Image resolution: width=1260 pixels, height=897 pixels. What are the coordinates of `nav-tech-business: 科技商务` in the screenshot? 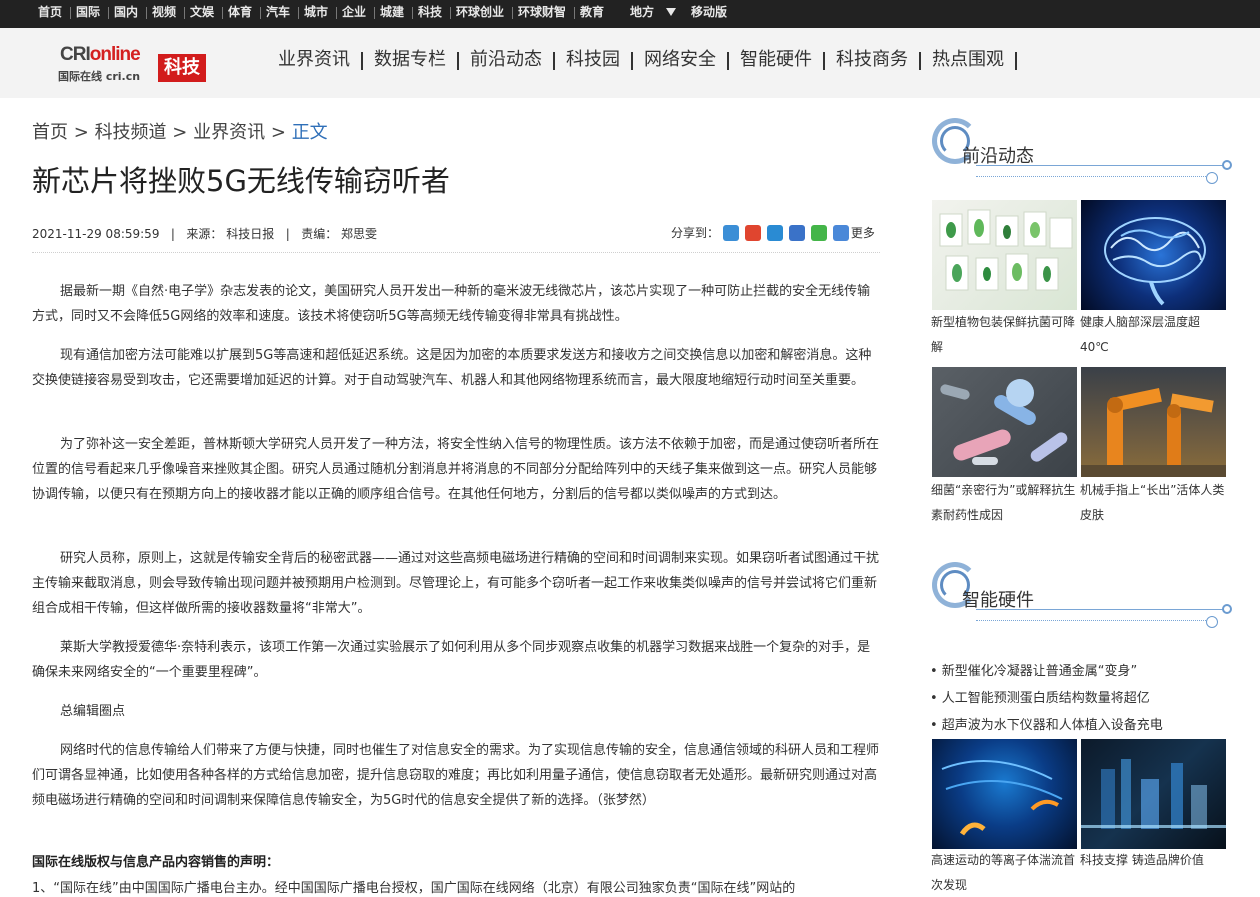 It's located at (872, 60).